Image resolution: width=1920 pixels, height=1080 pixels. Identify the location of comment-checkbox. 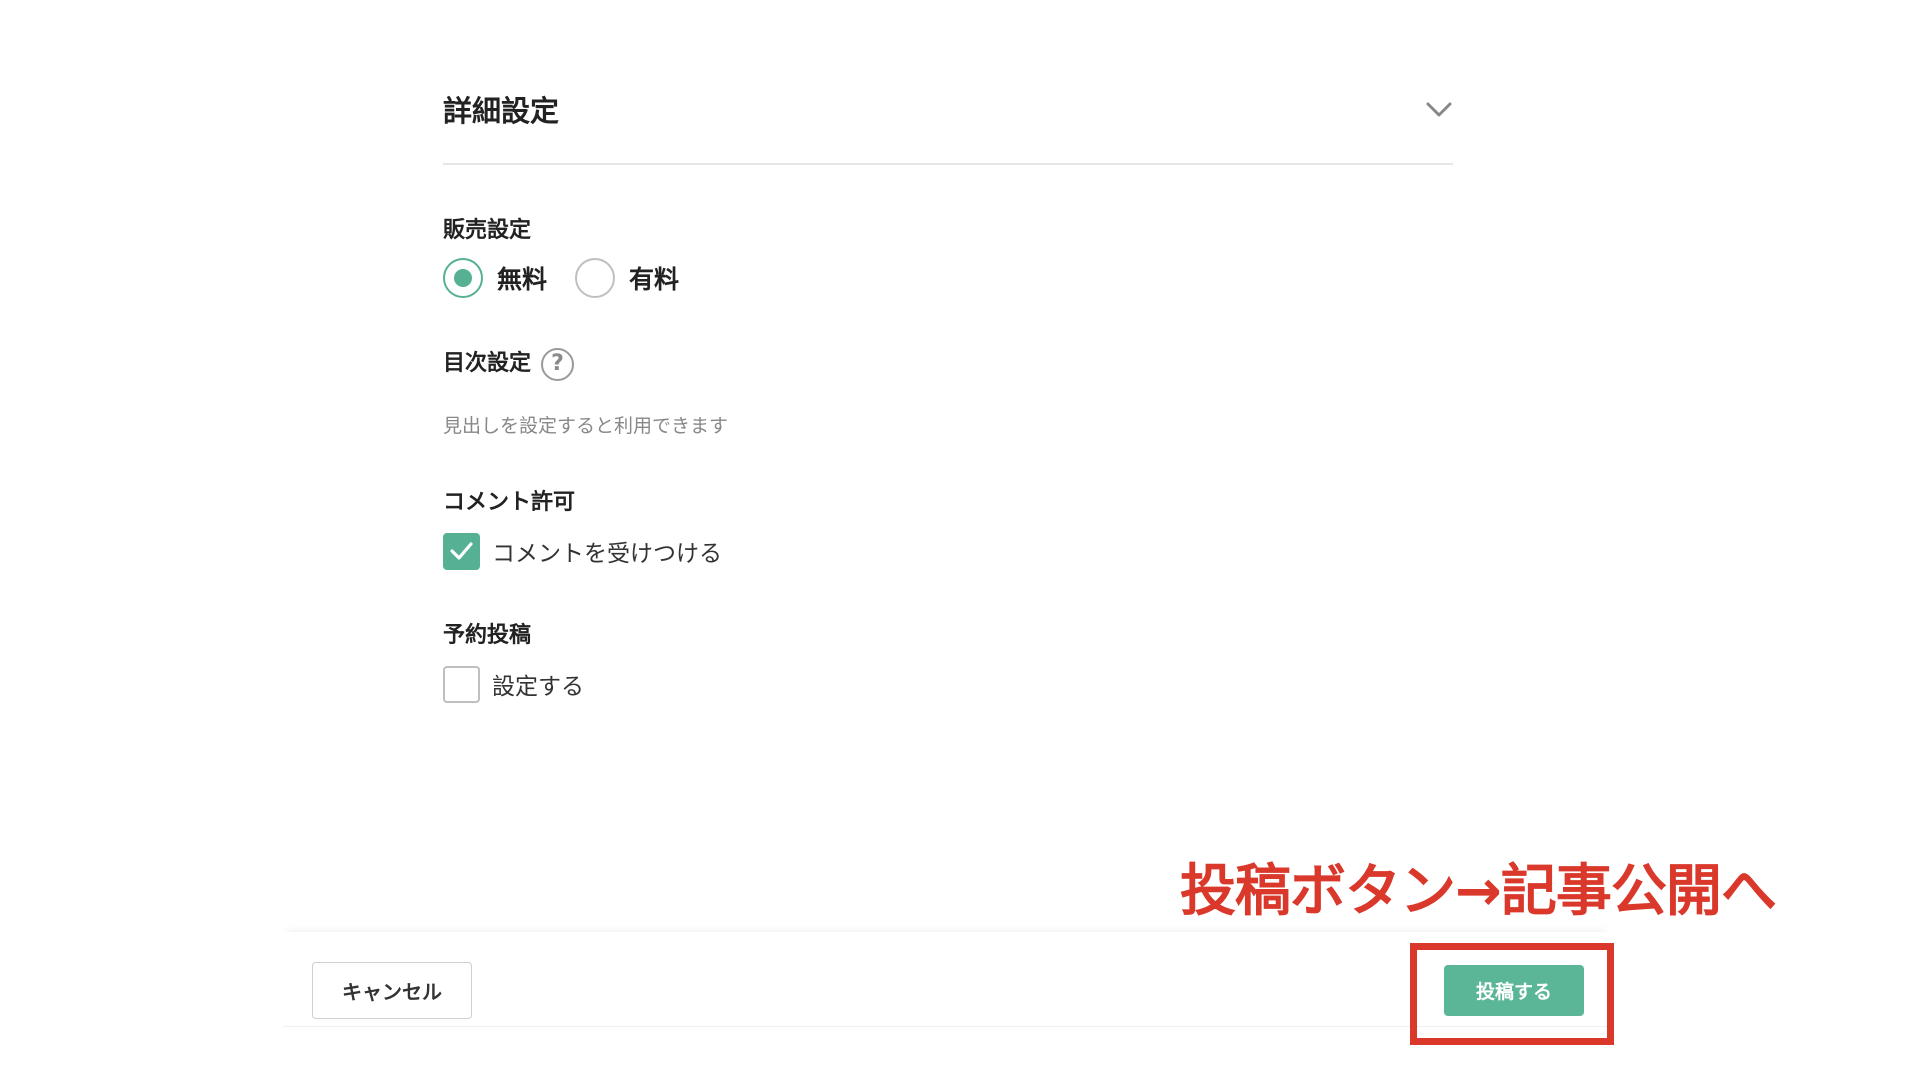
(461, 551).